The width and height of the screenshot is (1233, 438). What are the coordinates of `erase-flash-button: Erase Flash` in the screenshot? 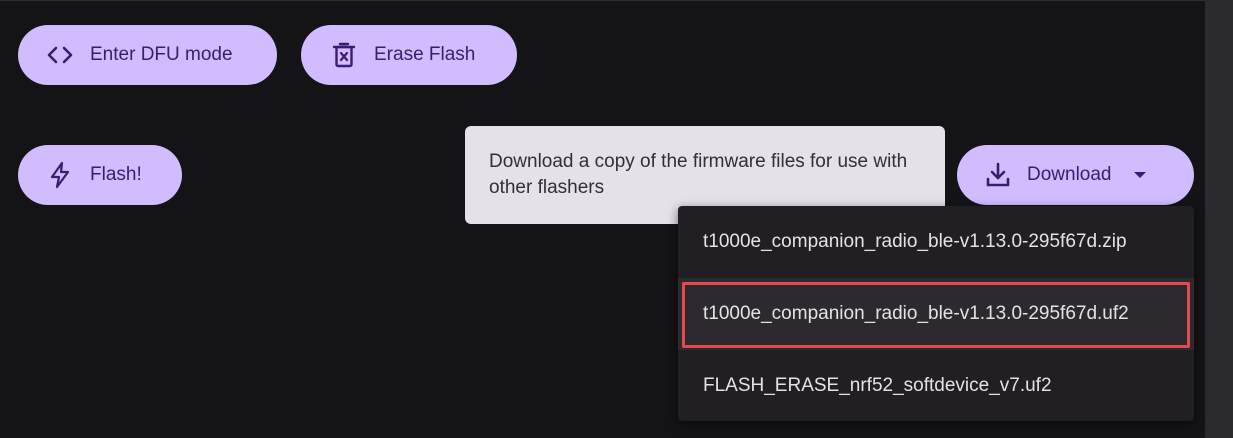 It's located at (409, 55).